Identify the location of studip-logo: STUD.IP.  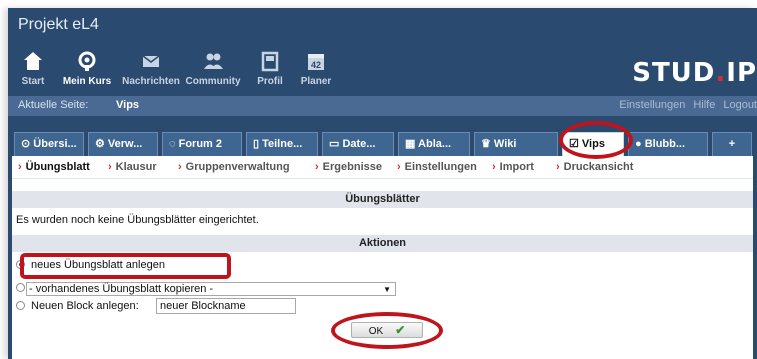
(694, 73).